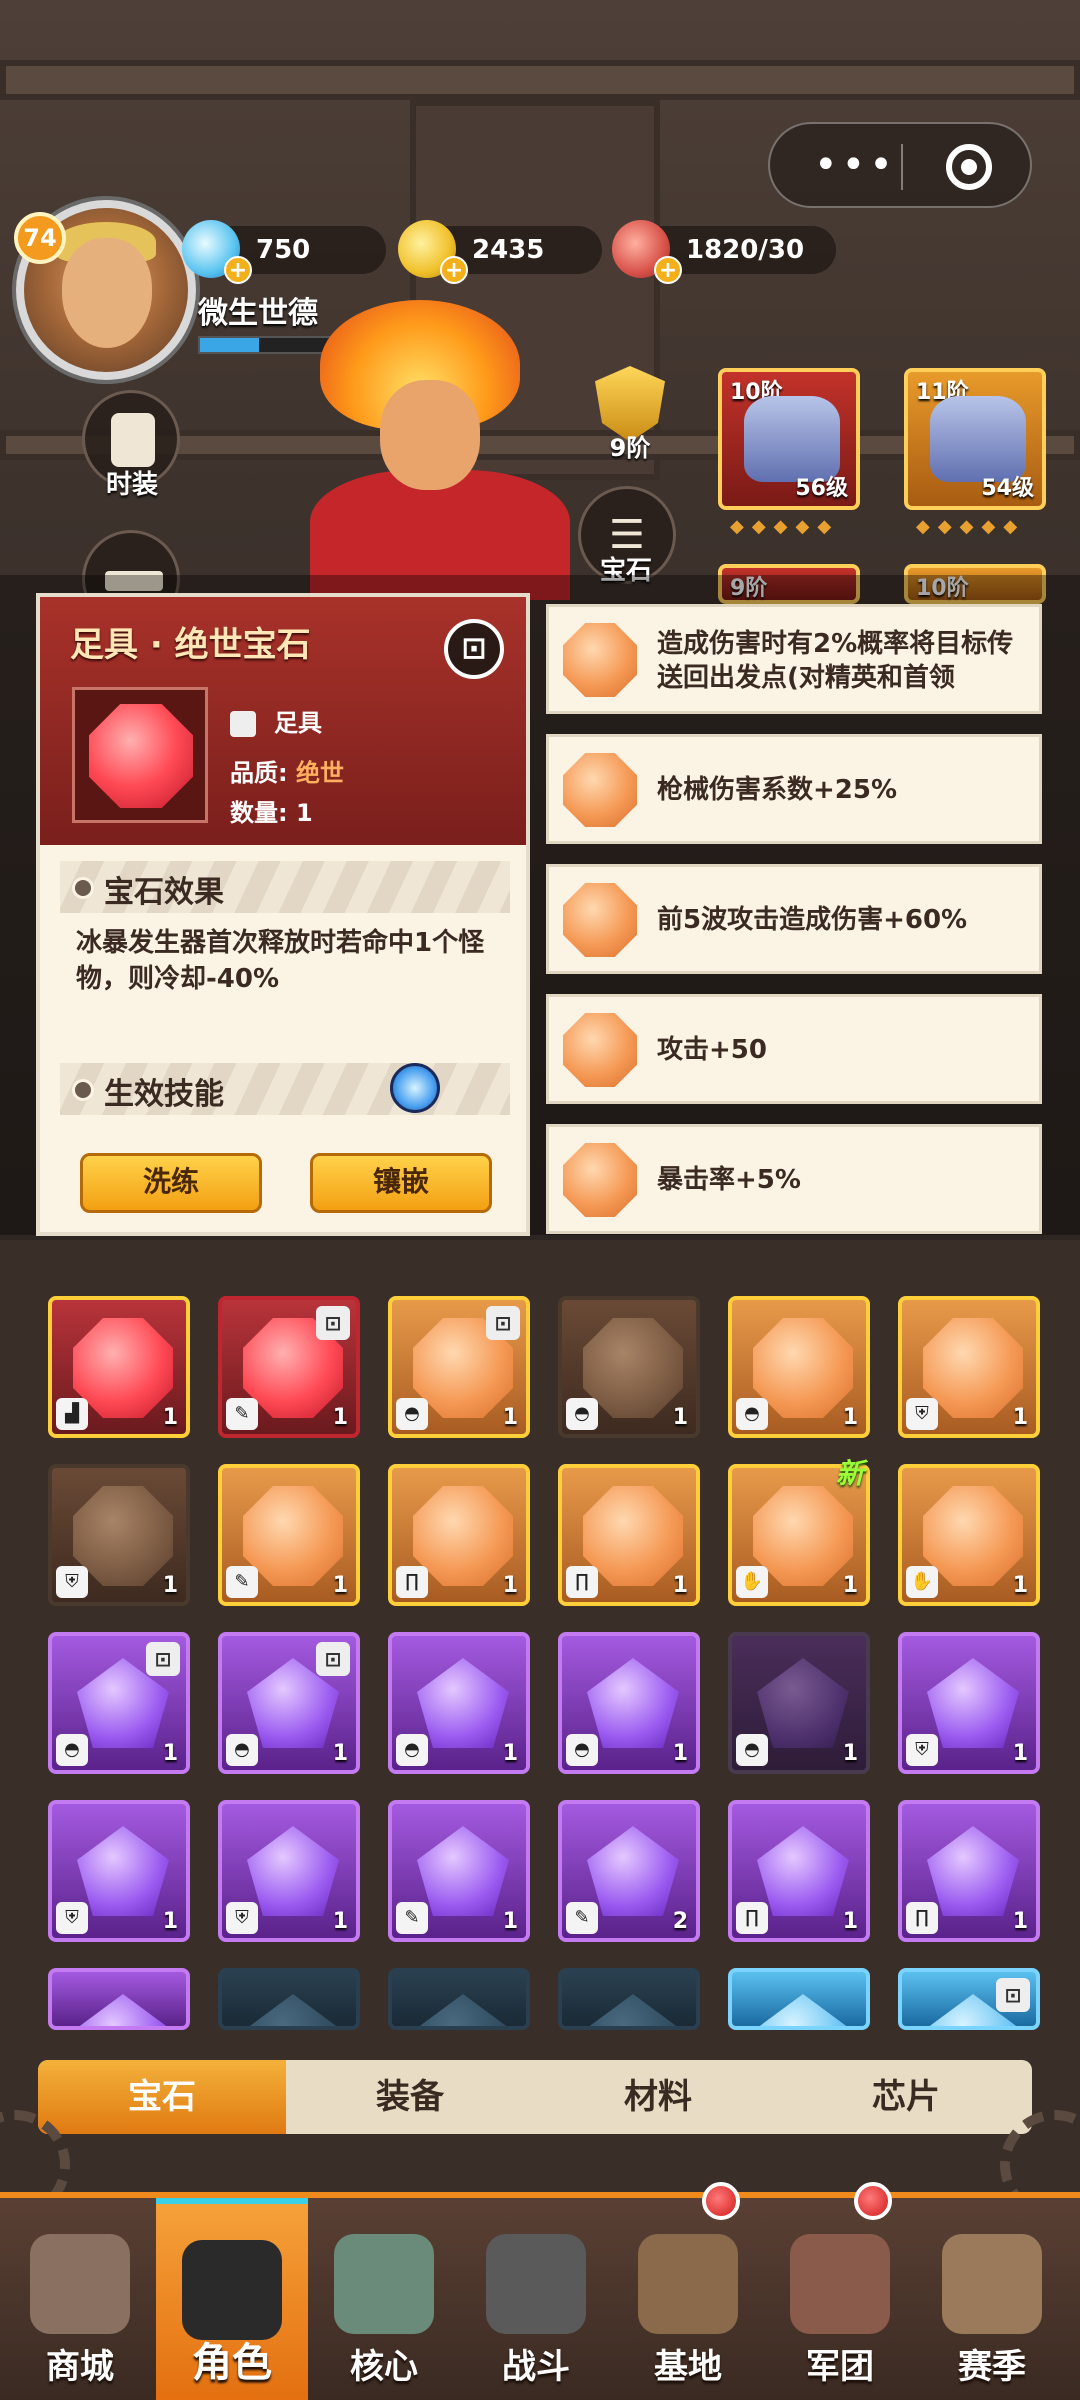  What do you see at coordinates (745, 250) in the screenshot?
I see `stamina-value: 1820/30` at bounding box center [745, 250].